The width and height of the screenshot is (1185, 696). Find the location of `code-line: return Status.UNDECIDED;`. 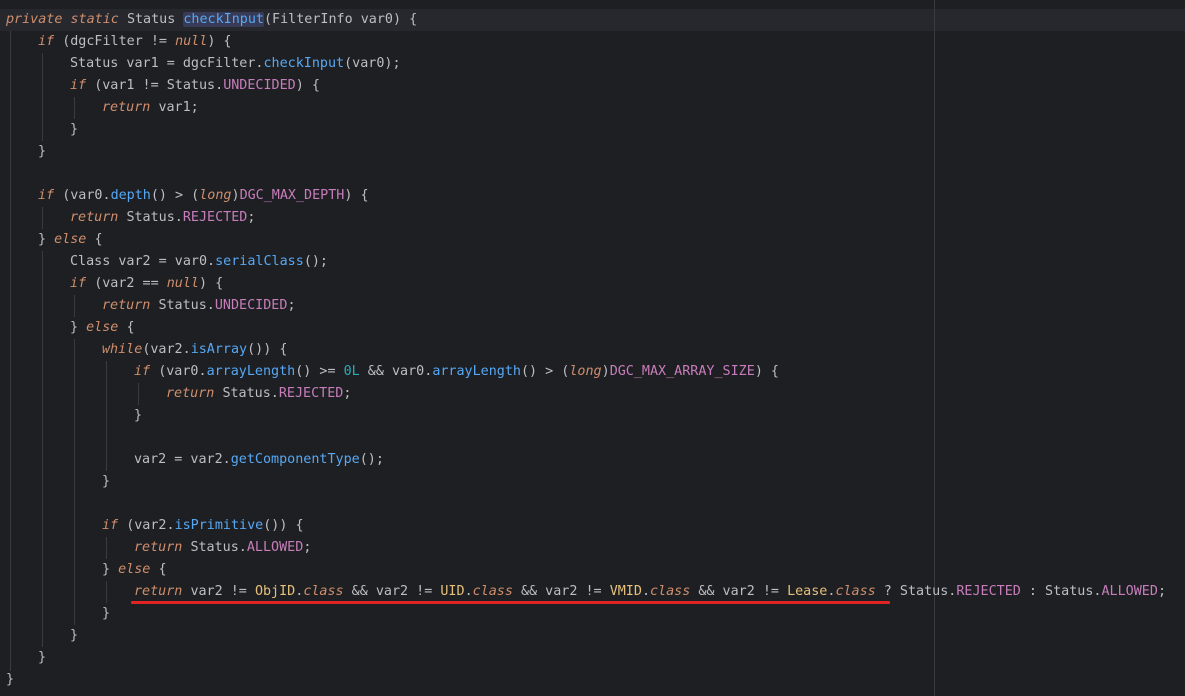

code-line: return Status.UNDECIDED; is located at coordinates (586, 306).